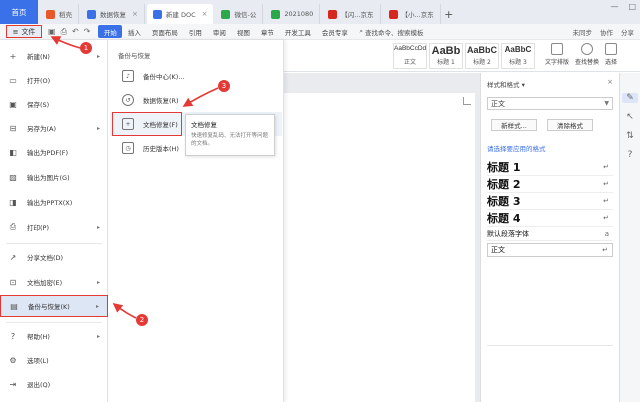 The width and height of the screenshot is (640, 402). I want to click on menu-encrypt: ⊡ 文档加密(E) ▸, so click(54, 282).